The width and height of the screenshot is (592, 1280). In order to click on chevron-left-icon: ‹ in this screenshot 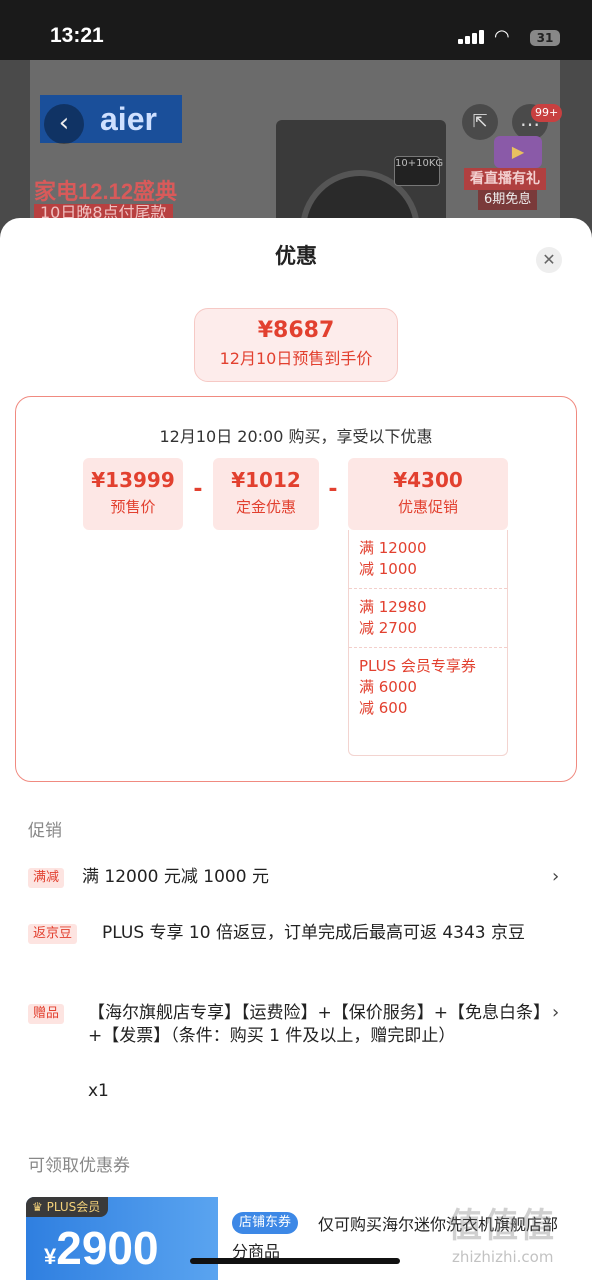, I will do `click(64, 123)`.